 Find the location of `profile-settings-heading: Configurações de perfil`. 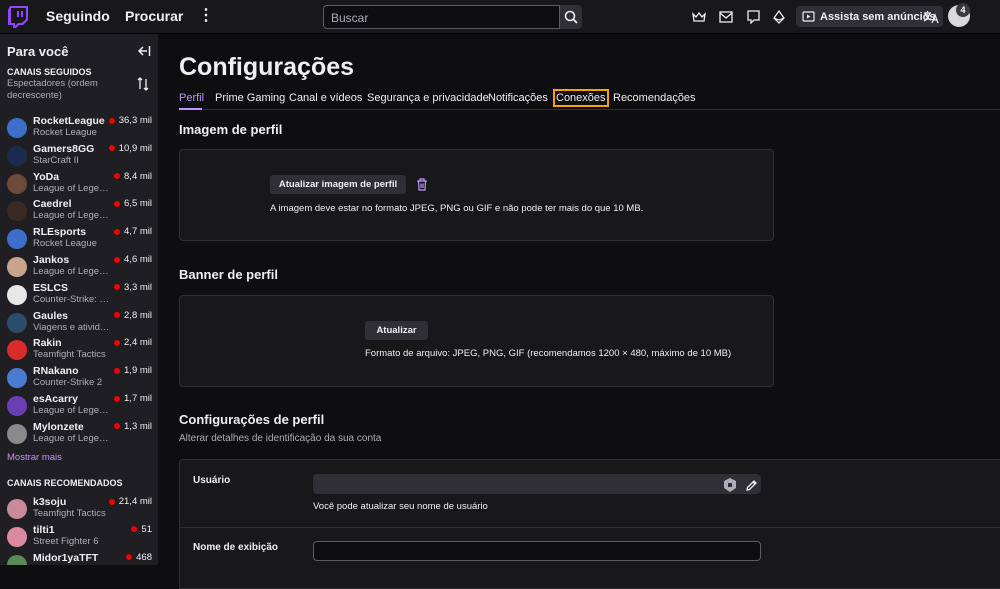

profile-settings-heading: Configurações de perfil is located at coordinates (252, 419).